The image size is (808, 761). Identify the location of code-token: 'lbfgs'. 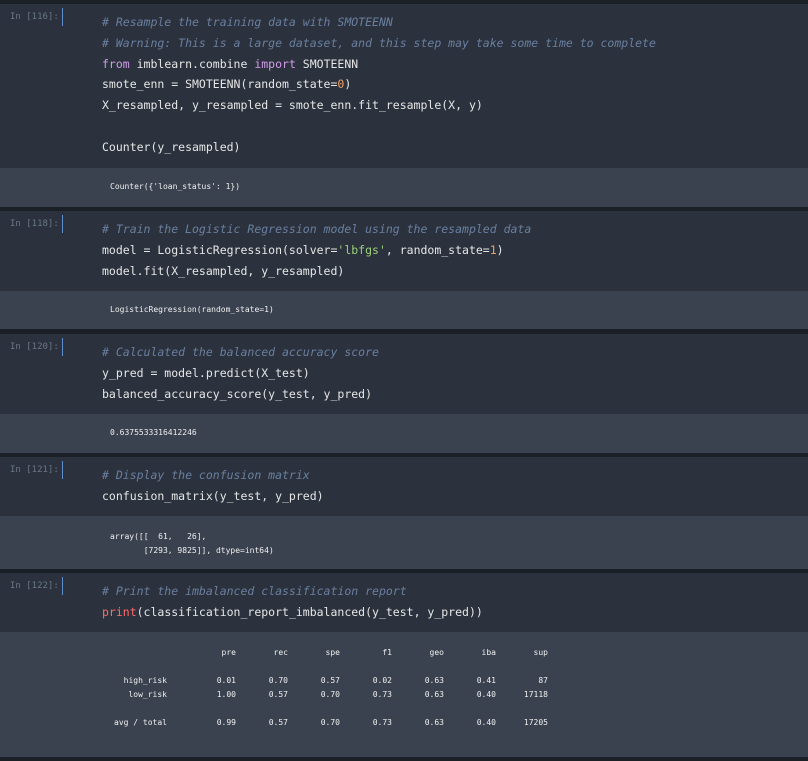
(361, 249).